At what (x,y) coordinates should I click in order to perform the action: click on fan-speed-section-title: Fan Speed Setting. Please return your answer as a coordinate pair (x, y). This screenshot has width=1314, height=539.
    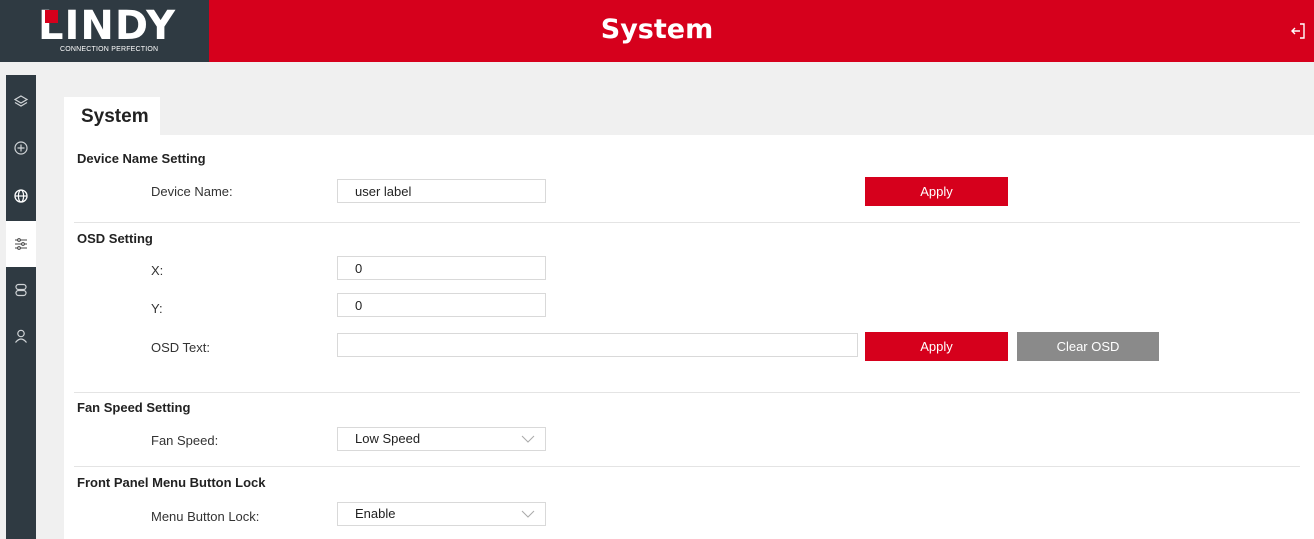
    Looking at the image, I should click on (134, 407).